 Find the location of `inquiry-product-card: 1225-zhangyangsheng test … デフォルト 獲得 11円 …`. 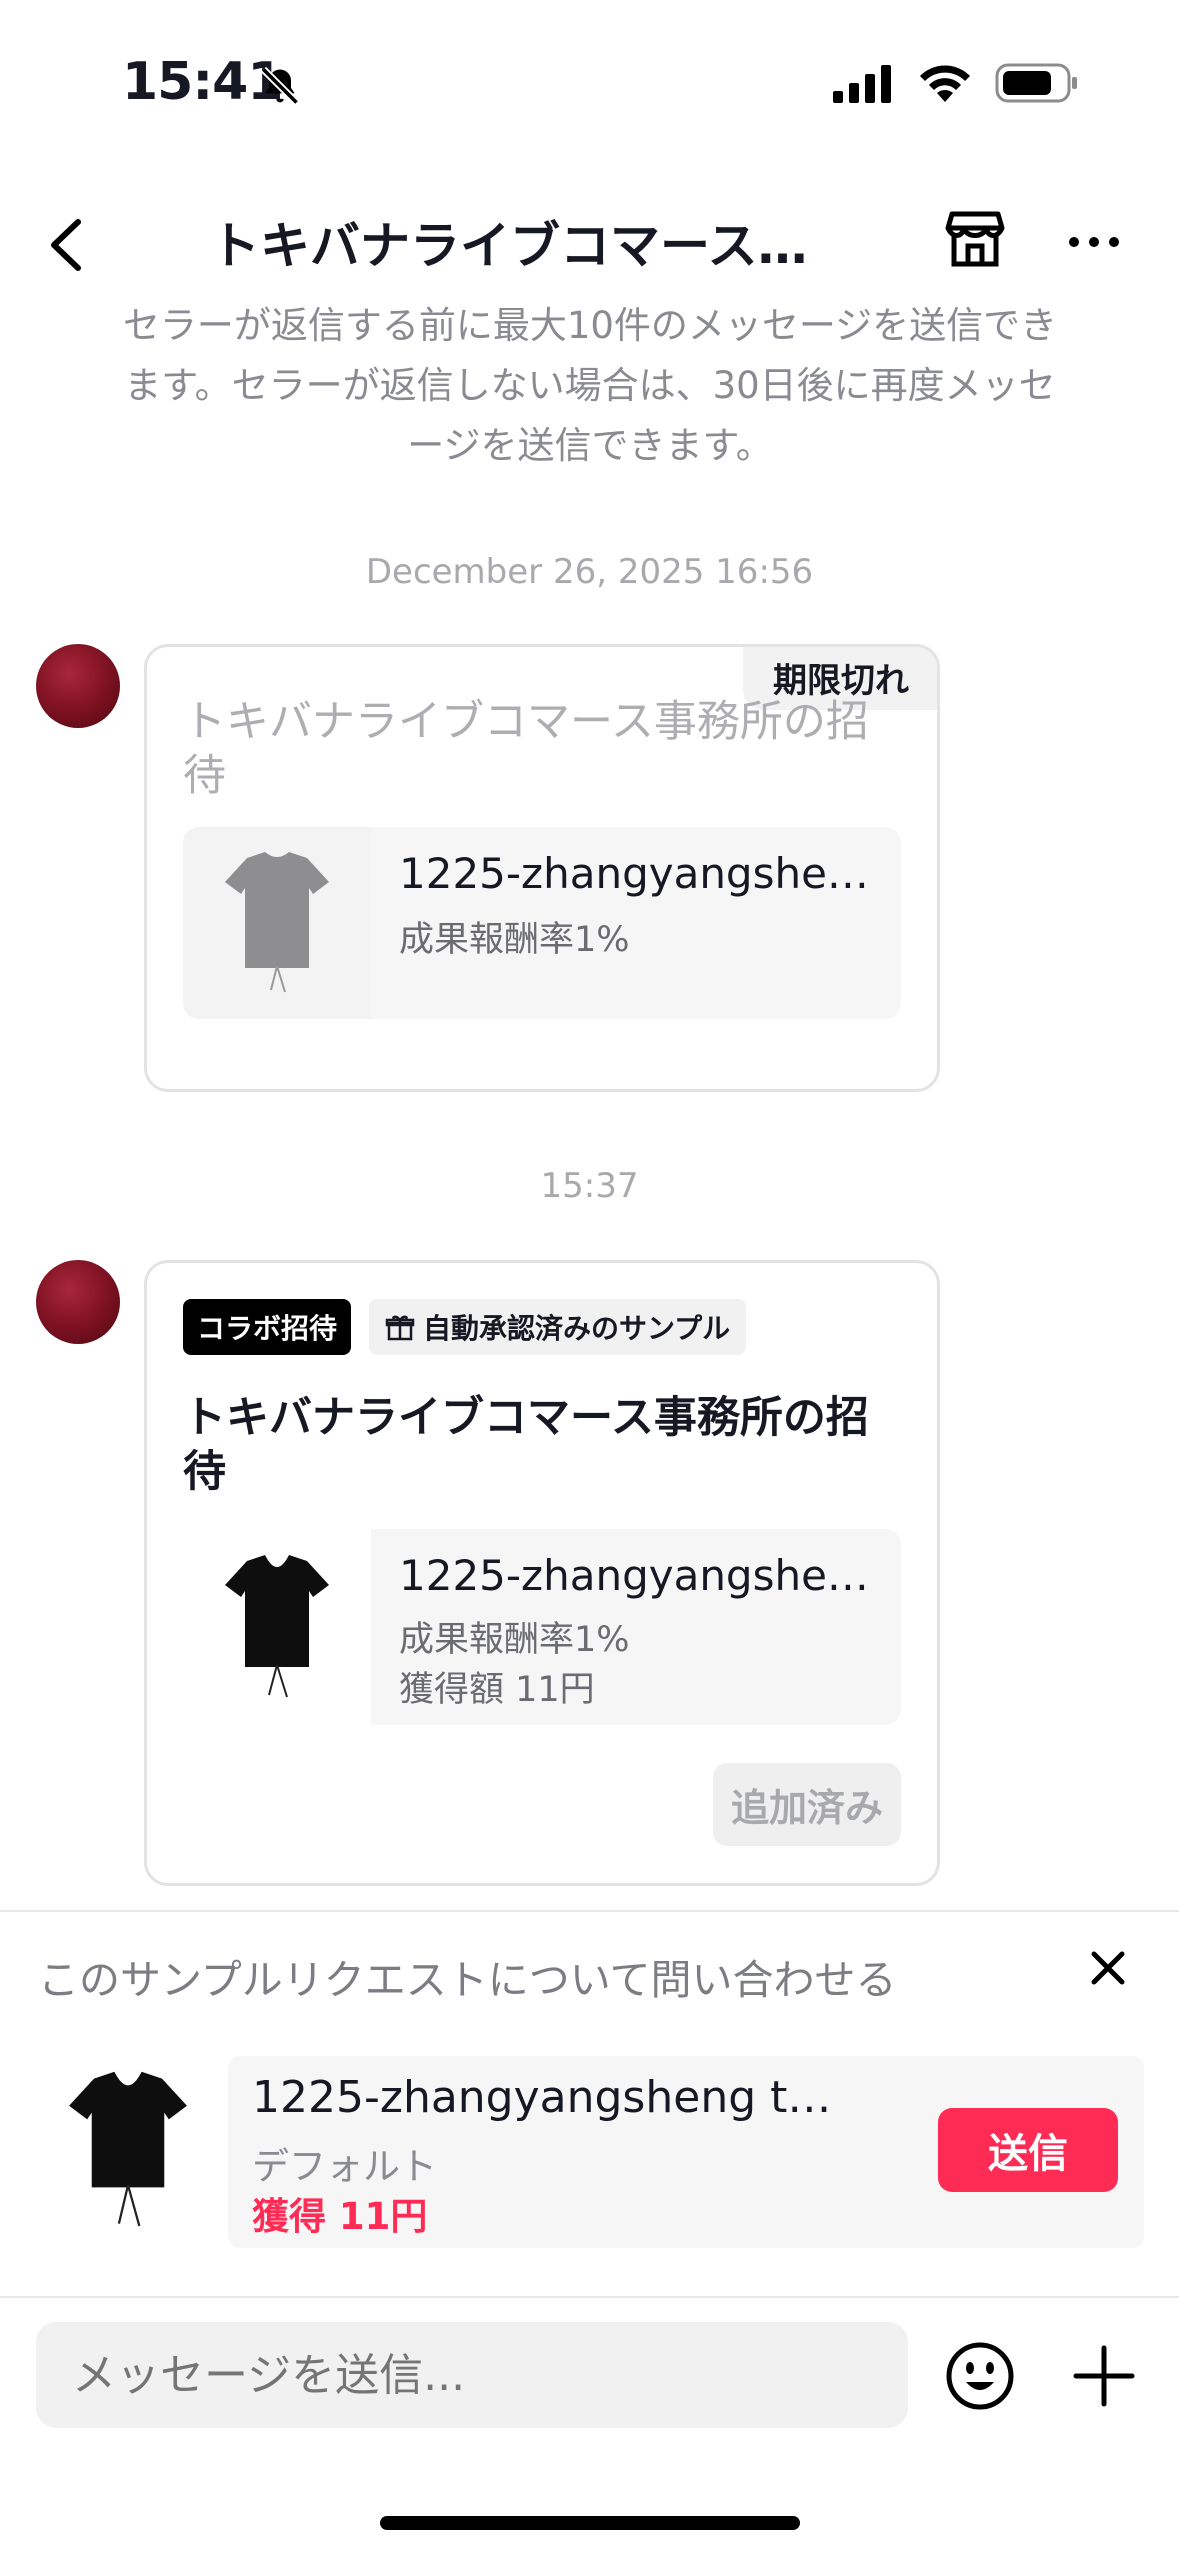

inquiry-product-card: 1225-zhangyangsheng test … デフォルト 獲得 11円 … is located at coordinates (686, 2152).